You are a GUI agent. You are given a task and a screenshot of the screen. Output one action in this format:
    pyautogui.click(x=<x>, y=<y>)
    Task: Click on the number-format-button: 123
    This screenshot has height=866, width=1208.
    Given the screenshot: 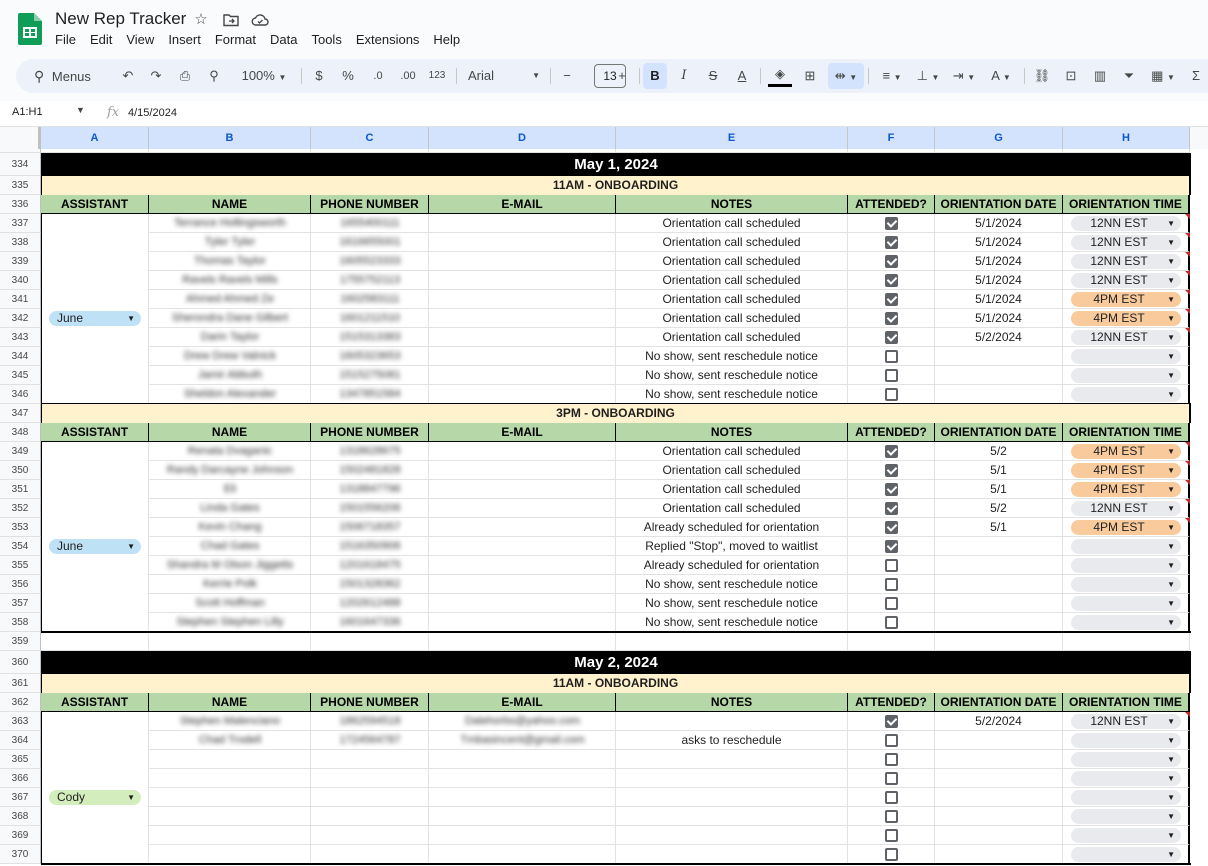 What is the action you would take?
    pyautogui.click(x=437, y=76)
    